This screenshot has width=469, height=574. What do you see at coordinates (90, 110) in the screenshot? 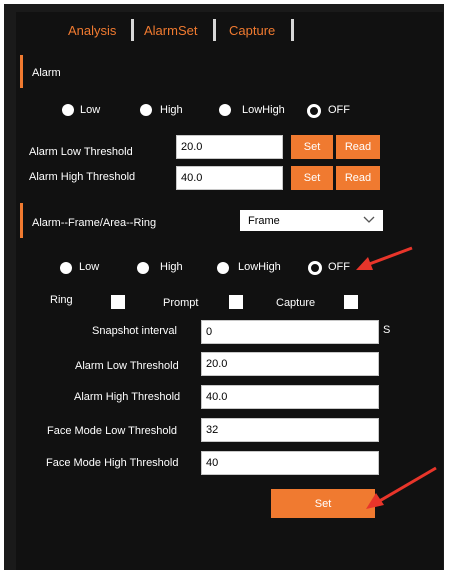
I see `alarm-radio-low-label: Low` at bounding box center [90, 110].